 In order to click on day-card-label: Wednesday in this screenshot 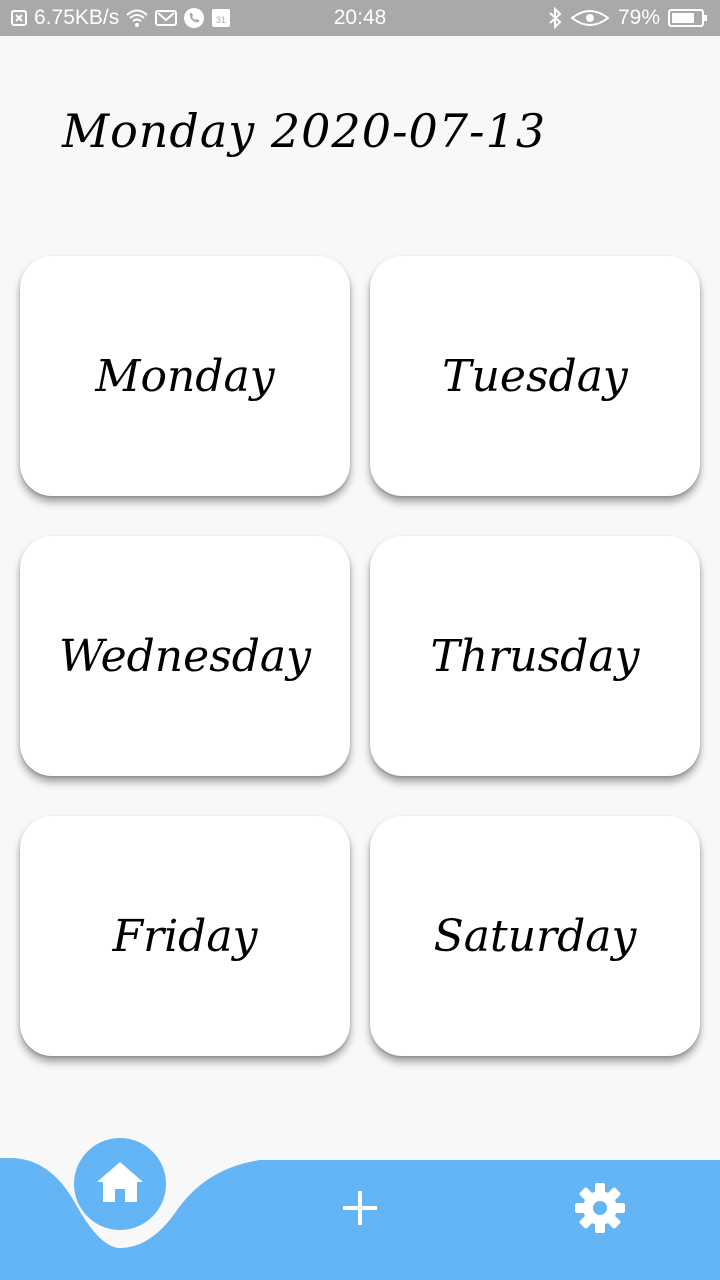, I will do `click(185, 656)`.